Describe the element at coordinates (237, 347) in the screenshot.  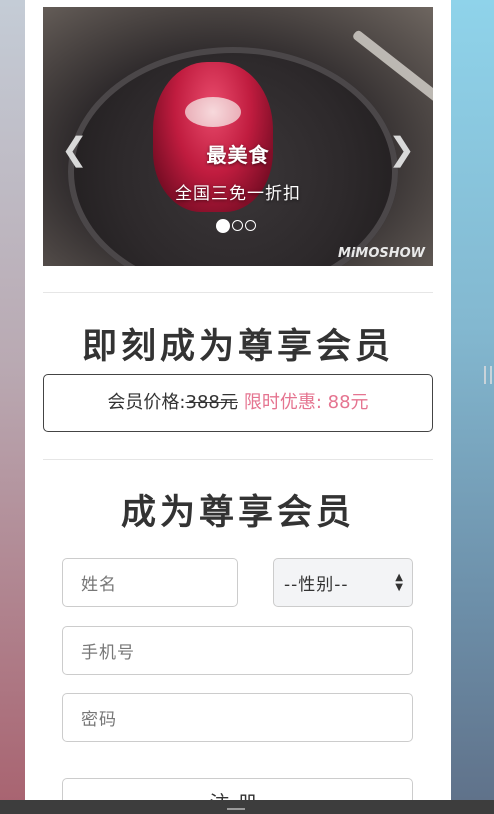
I see `page-title: 即刻成为尊享会员` at that location.